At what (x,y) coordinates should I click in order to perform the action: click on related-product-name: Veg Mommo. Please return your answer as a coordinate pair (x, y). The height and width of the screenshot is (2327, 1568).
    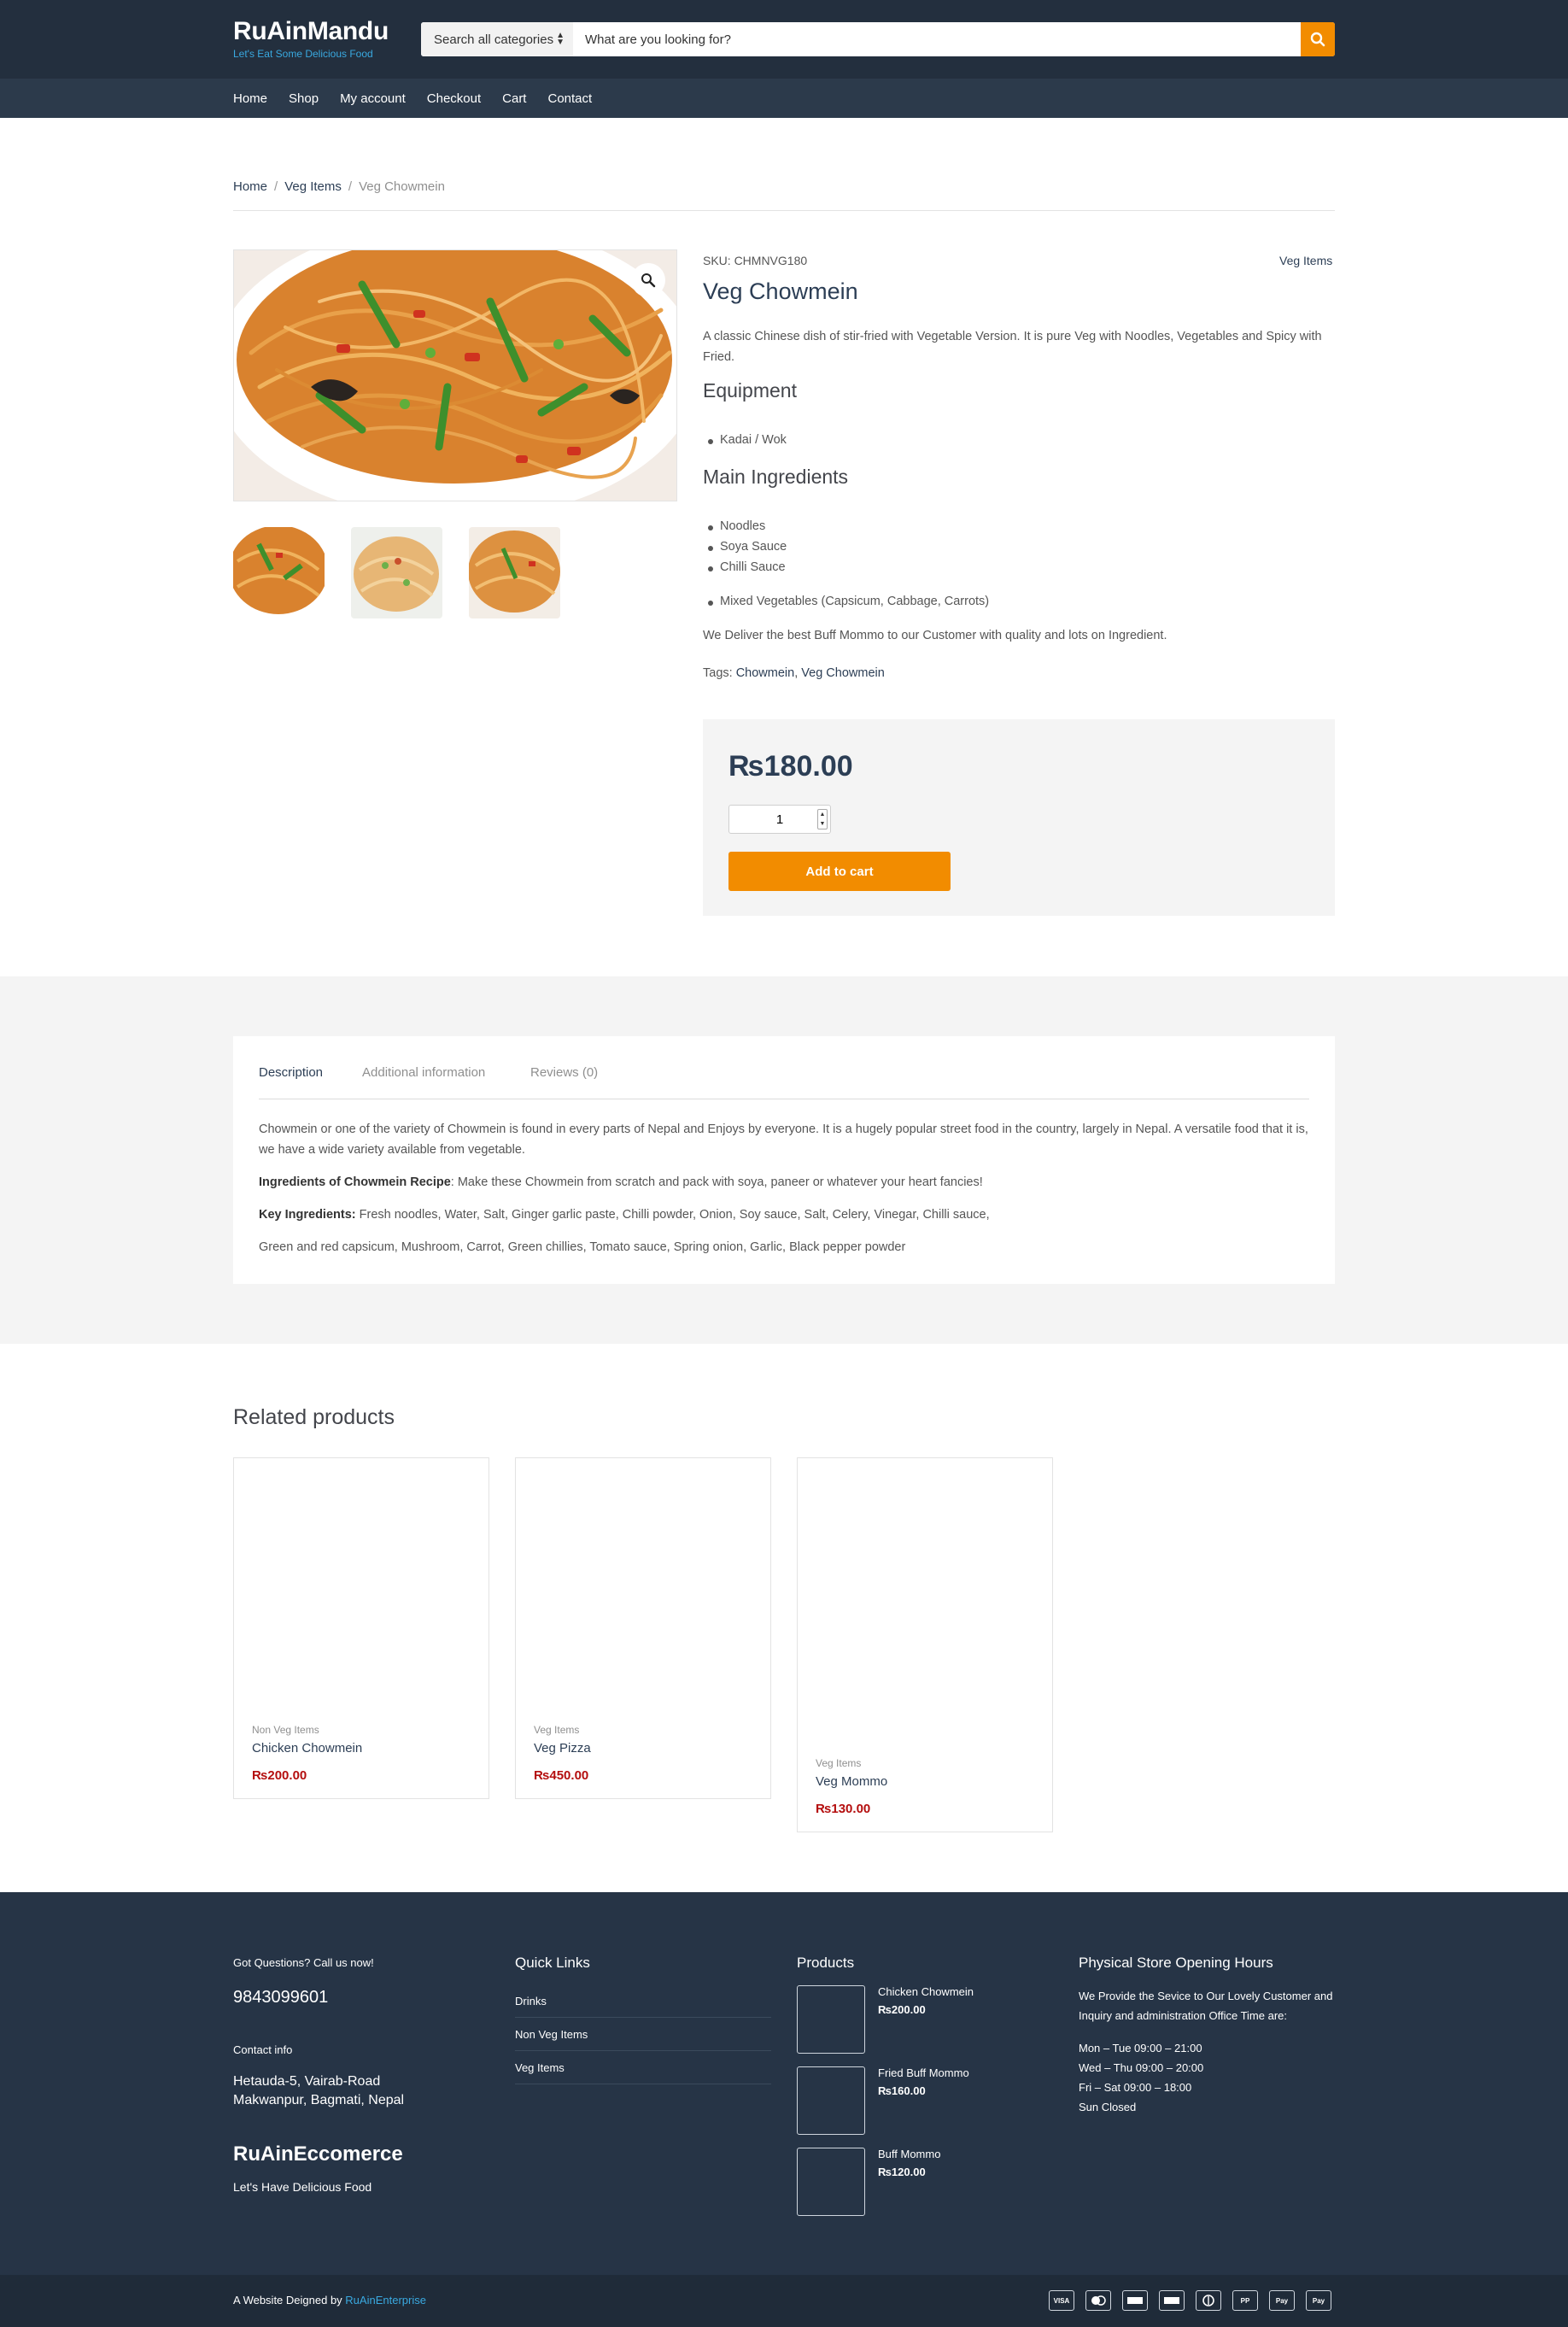
    Looking at the image, I should click on (851, 1781).